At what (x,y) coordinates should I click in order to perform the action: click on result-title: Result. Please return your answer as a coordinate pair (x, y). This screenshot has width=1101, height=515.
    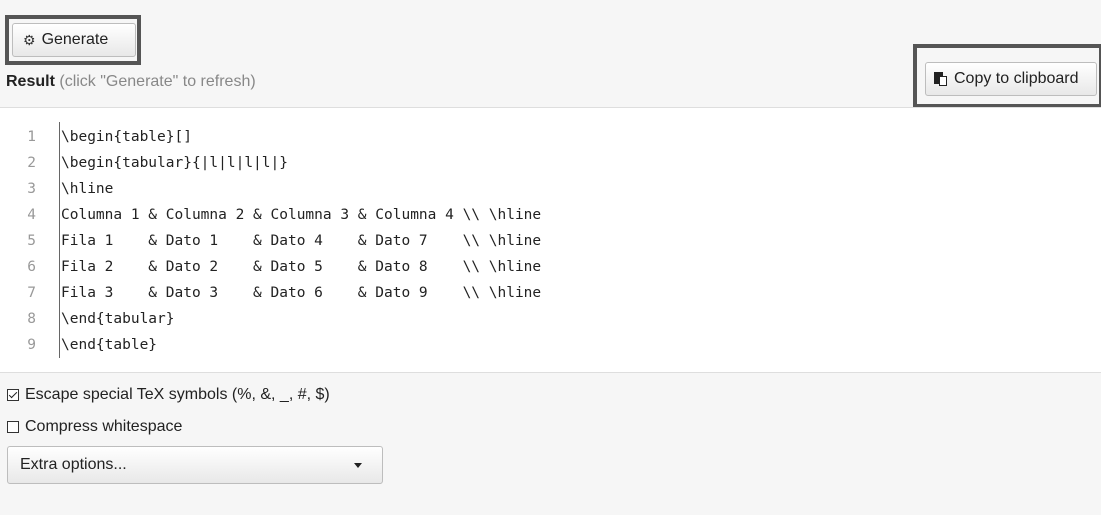
    Looking at the image, I should click on (30, 81).